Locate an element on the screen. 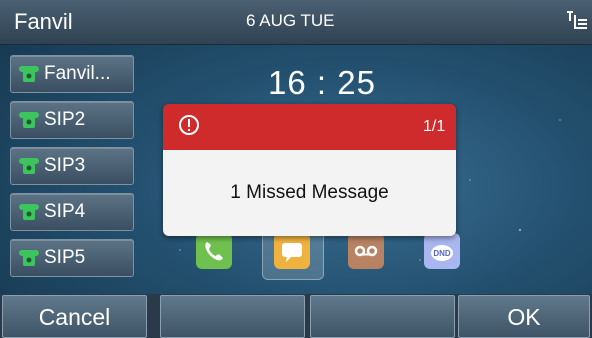  call-app-icon is located at coordinates (214, 251).